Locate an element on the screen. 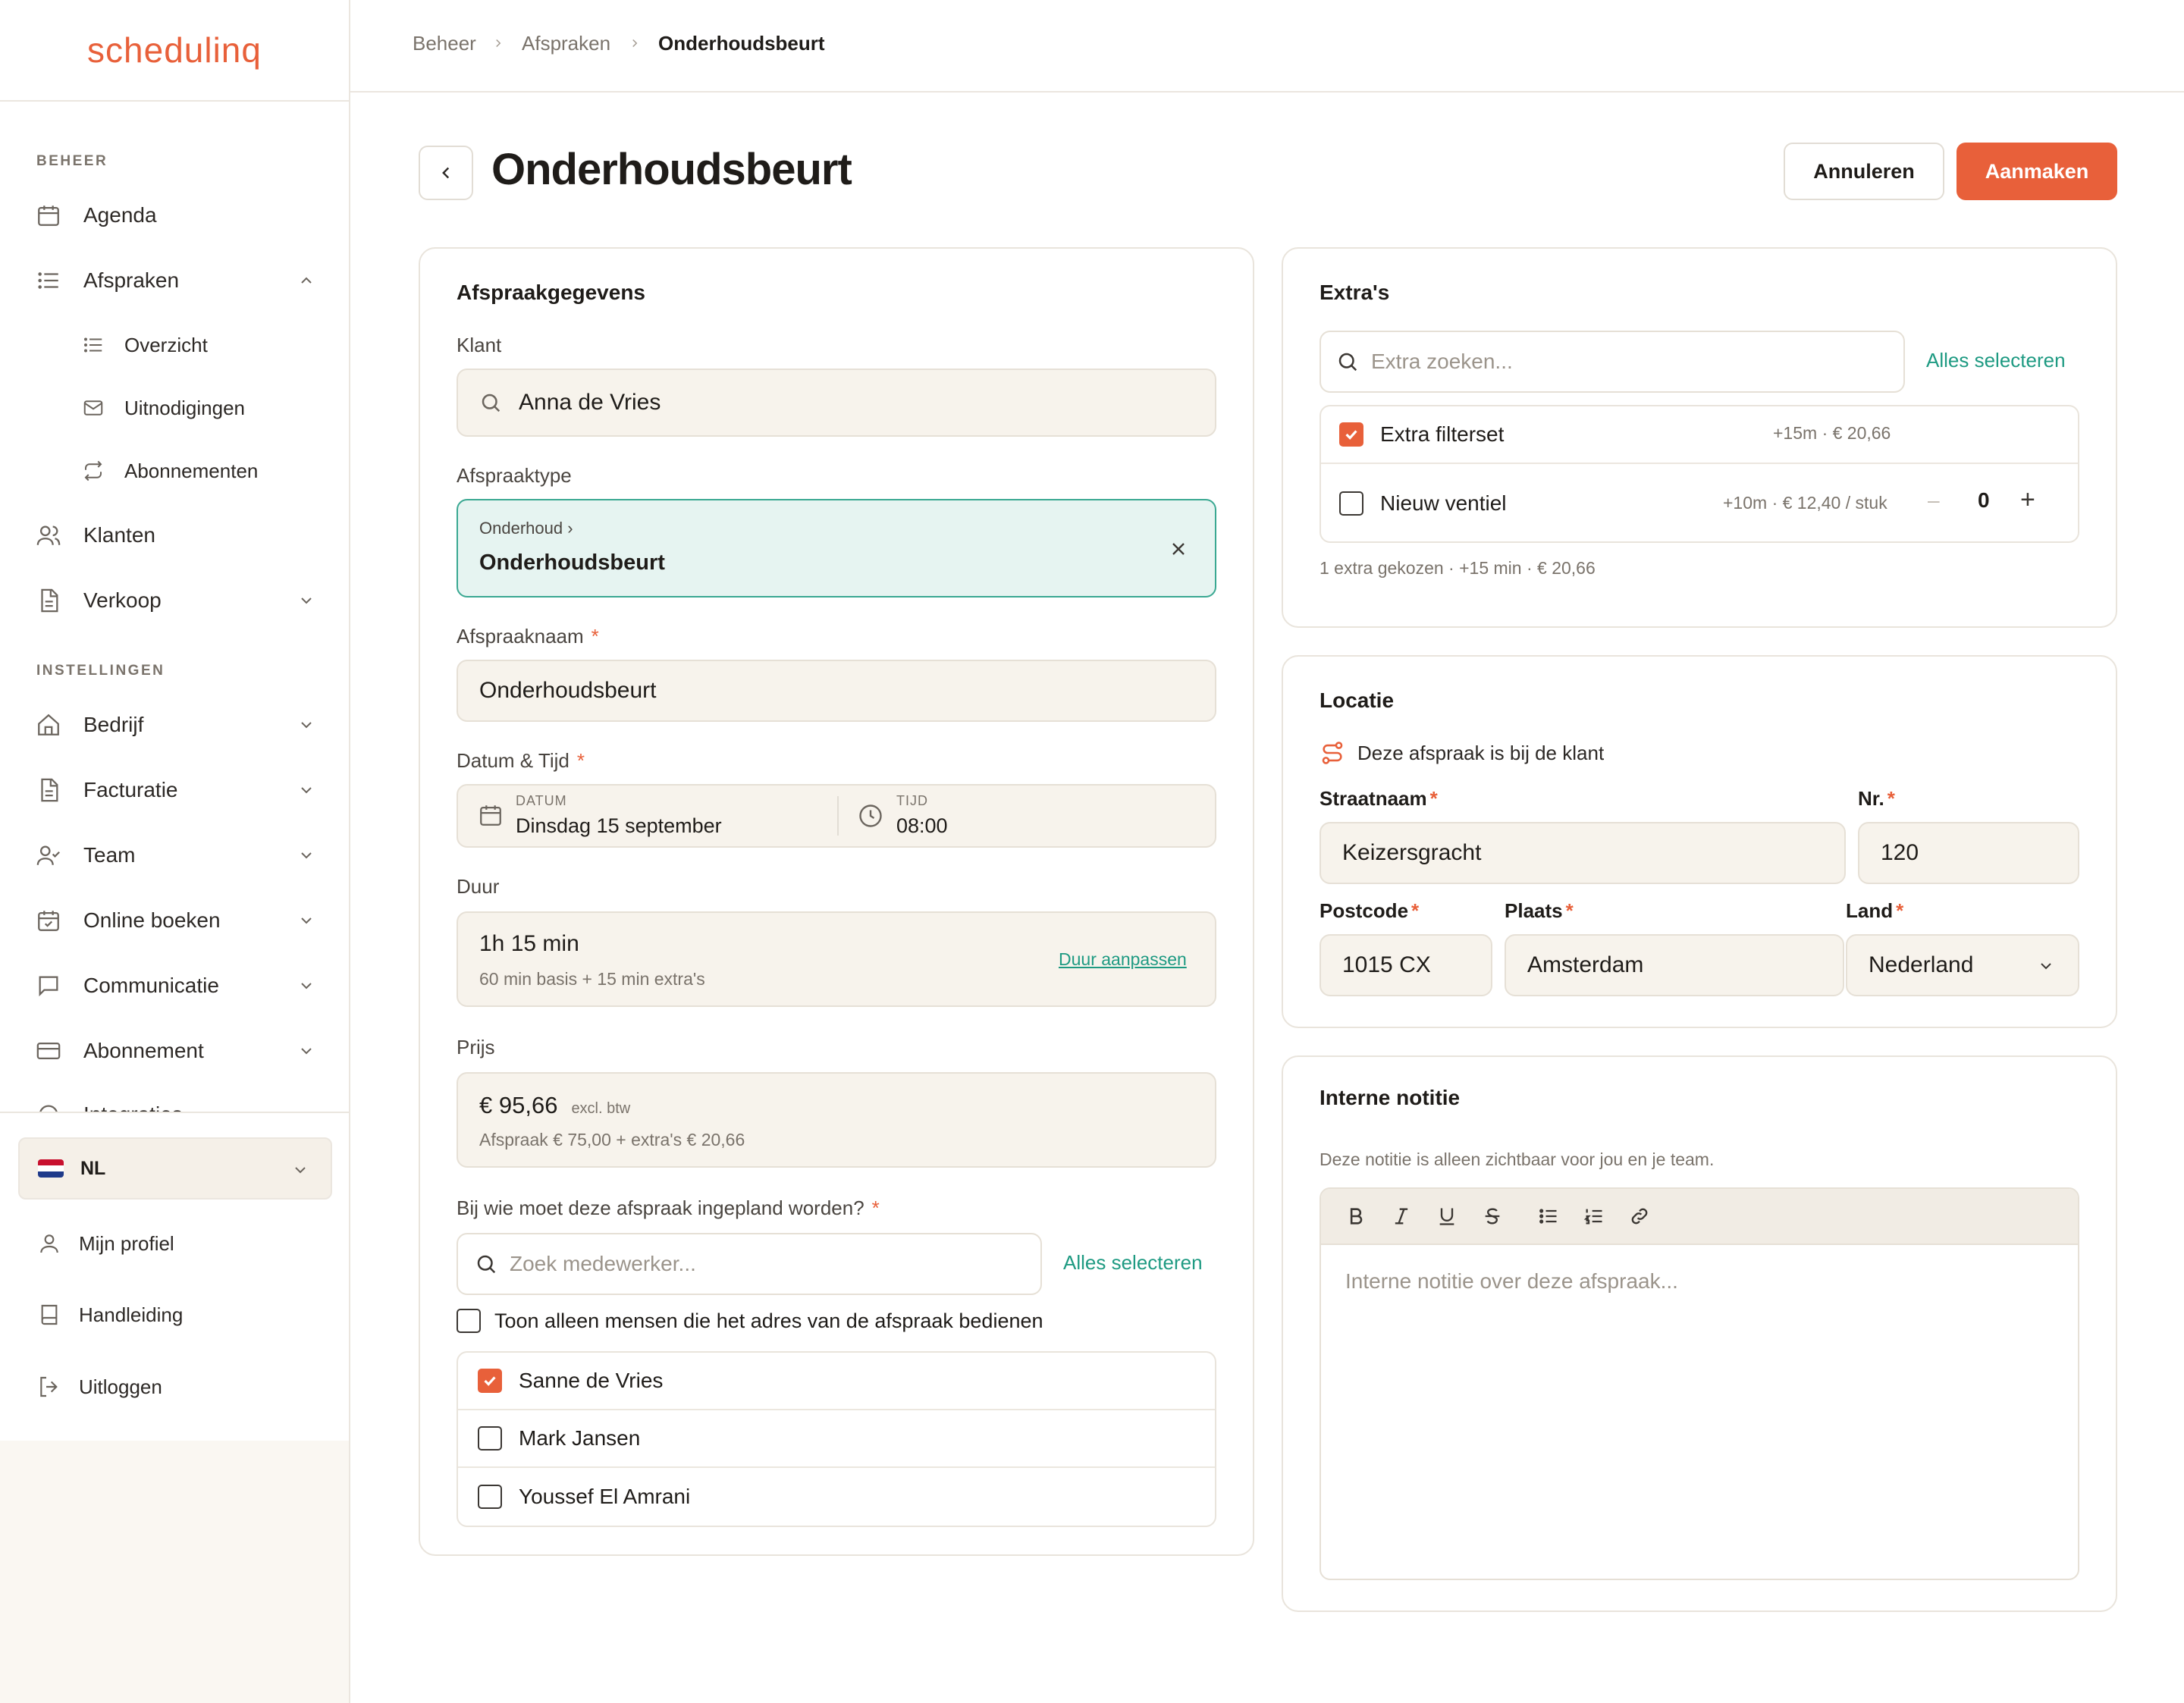  sidebar-item-label: Agenda is located at coordinates (120, 215).